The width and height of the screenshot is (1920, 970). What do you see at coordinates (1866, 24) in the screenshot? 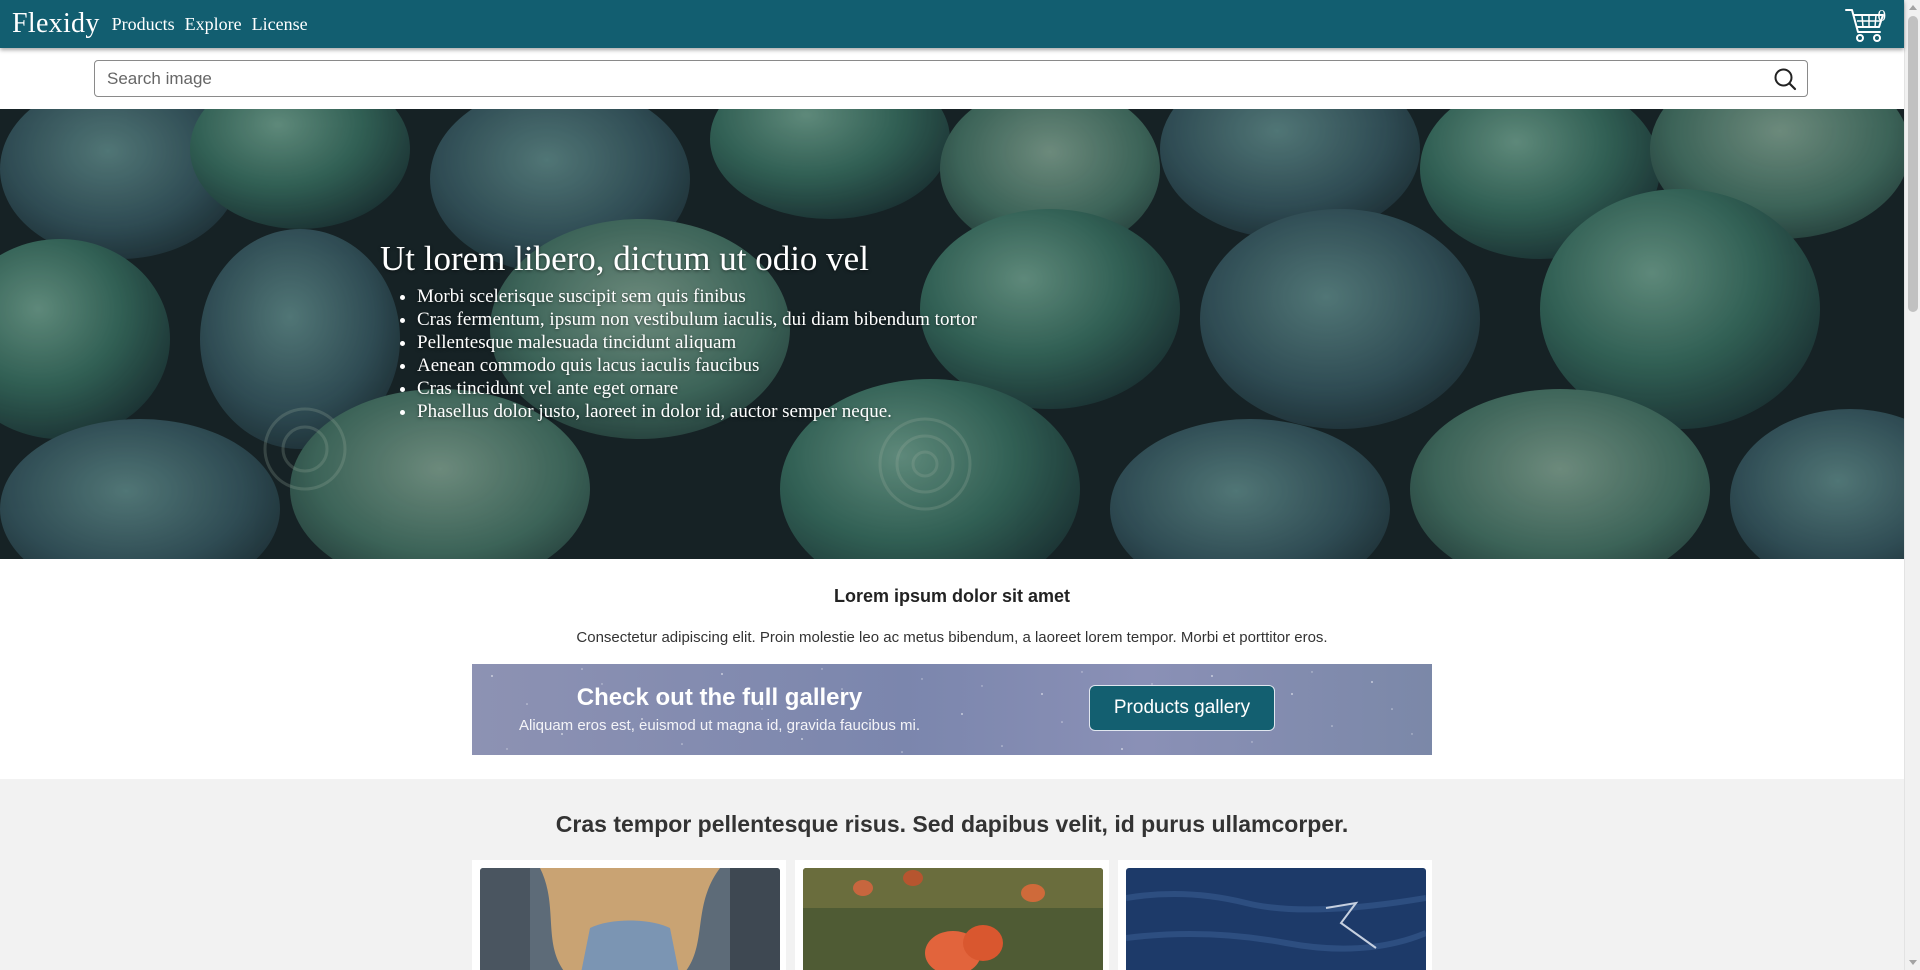
I see `cart-button: 0` at bounding box center [1866, 24].